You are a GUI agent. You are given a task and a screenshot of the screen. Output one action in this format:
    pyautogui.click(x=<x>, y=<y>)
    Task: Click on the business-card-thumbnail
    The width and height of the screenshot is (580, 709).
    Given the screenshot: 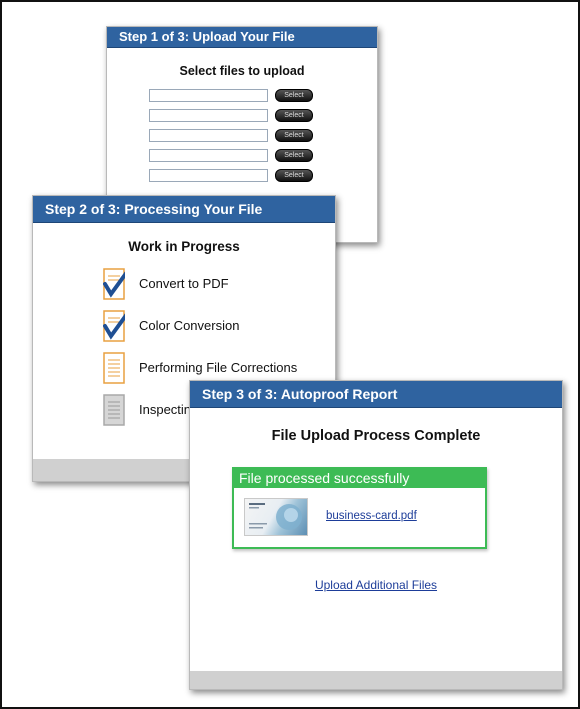 What is the action you would take?
    pyautogui.click(x=276, y=517)
    